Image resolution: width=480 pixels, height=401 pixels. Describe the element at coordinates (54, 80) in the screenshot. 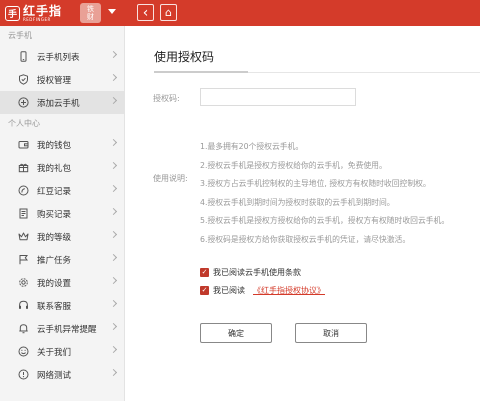

I see `sidebar-item-label: 授权管理` at that location.